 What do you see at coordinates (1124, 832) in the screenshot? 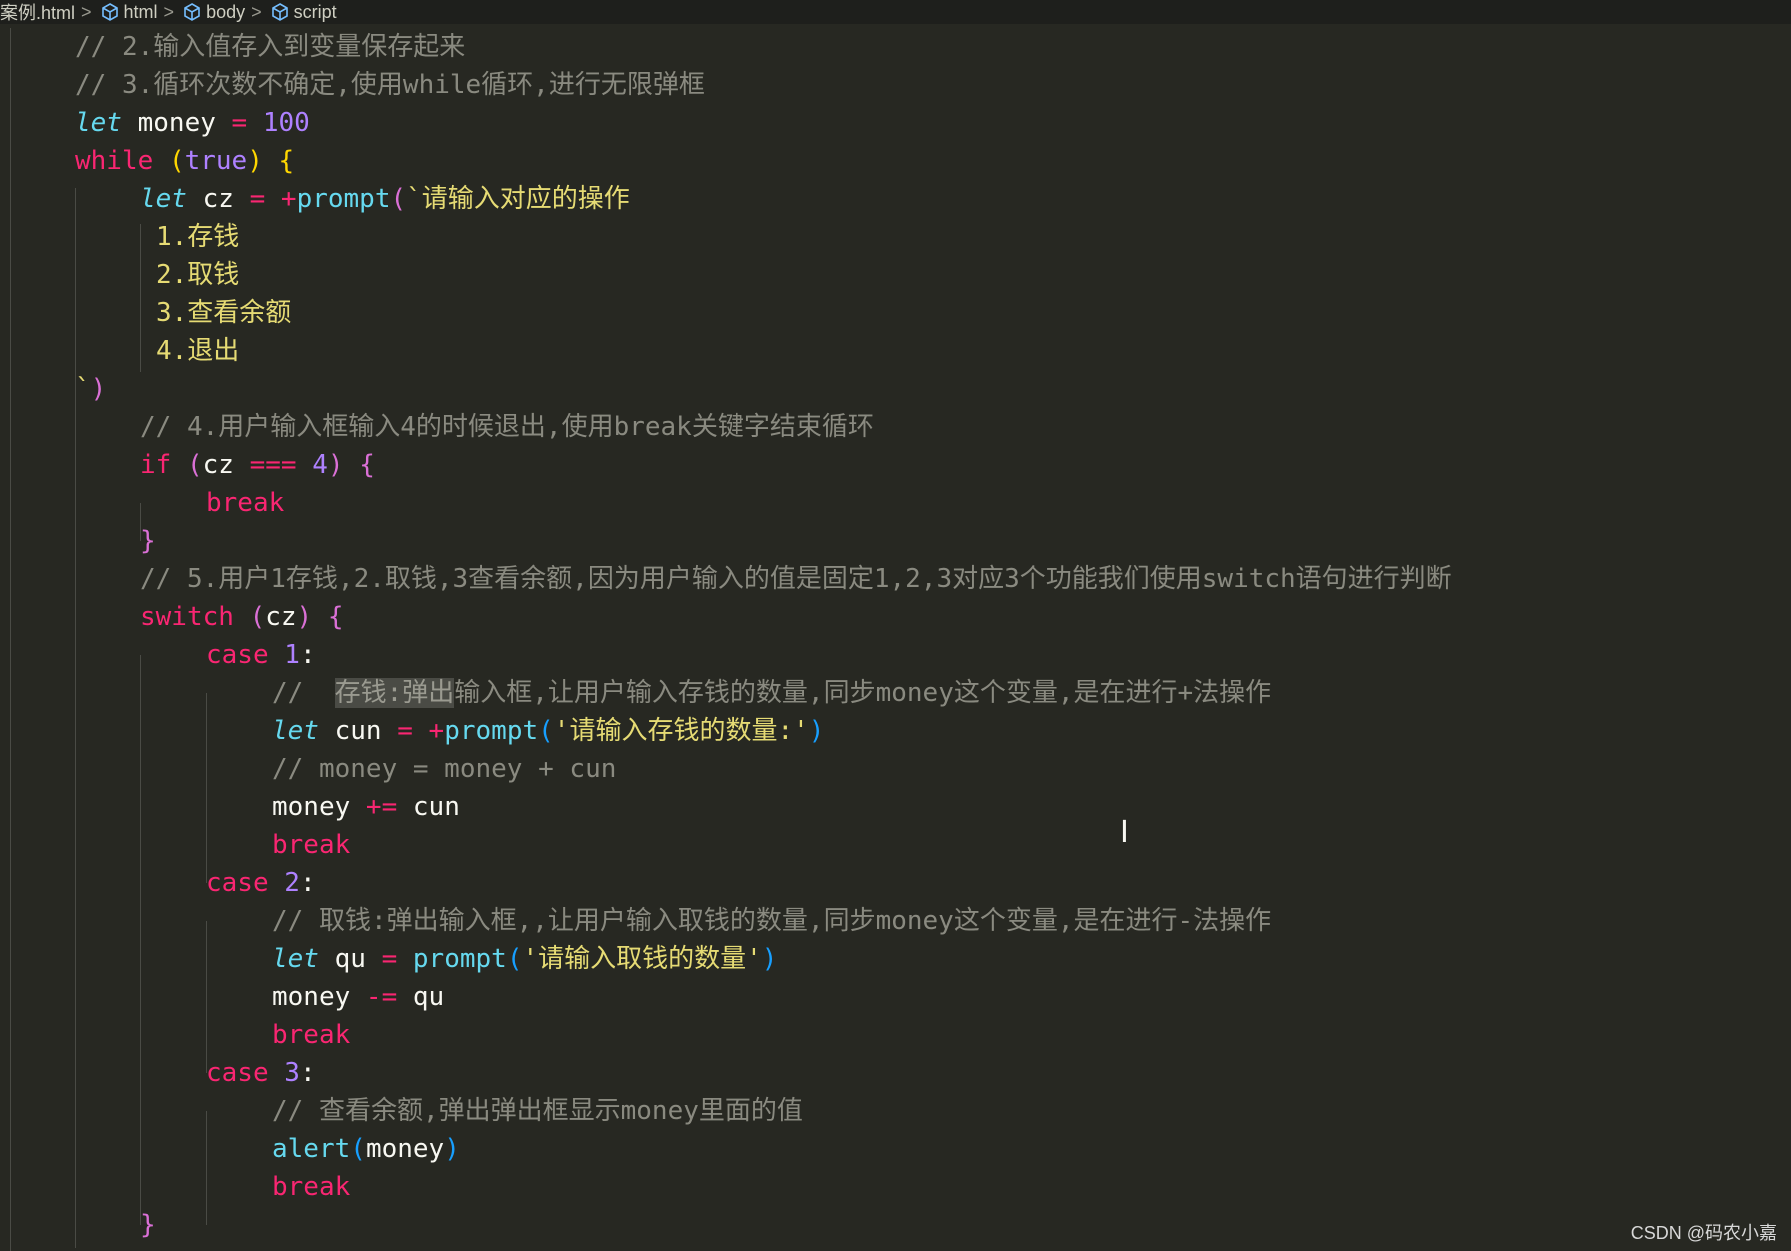
I see `text-cursor-icon: I` at bounding box center [1124, 832].